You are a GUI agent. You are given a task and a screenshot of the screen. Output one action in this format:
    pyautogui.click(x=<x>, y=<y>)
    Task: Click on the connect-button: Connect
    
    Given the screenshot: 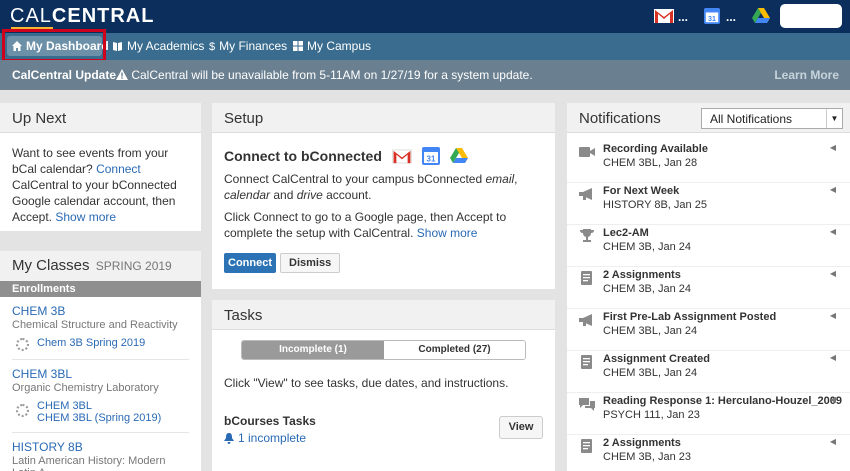 What is the action you would take?
    pyautogui.click(x=250, y=263)
    